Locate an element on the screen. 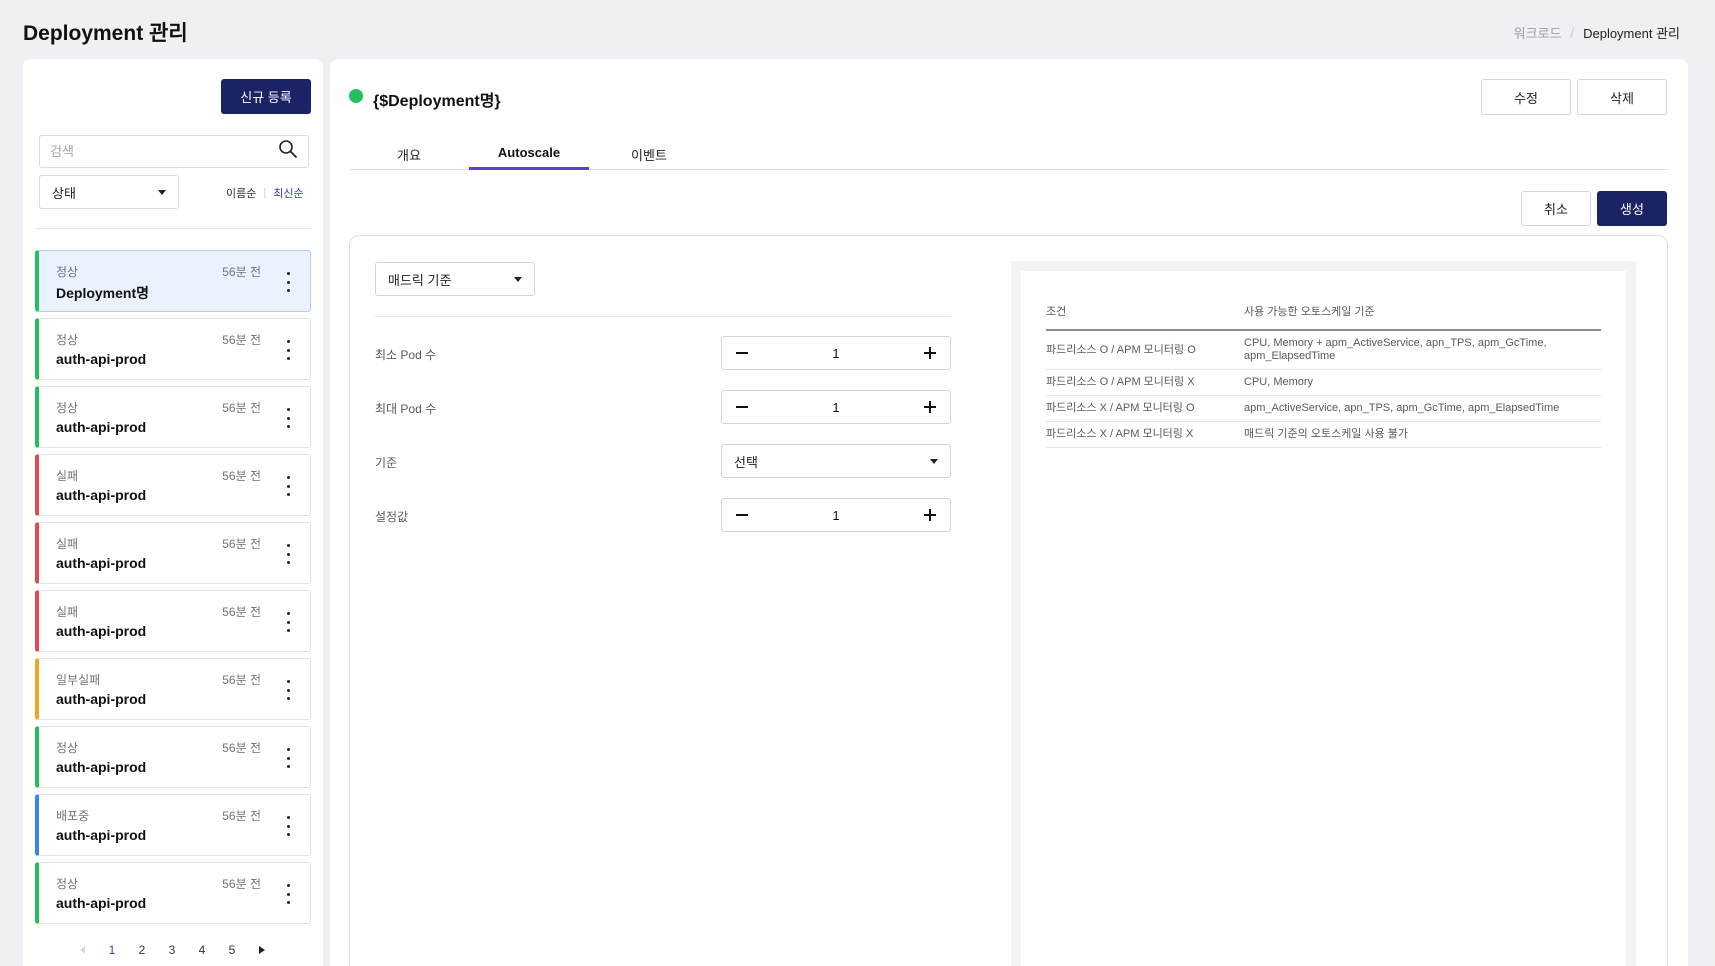 The height and width of the screenshot is (966, 1715). deployment-item: 배포중 56분 전 auth-api-prod is located at coordinates (173, 825).